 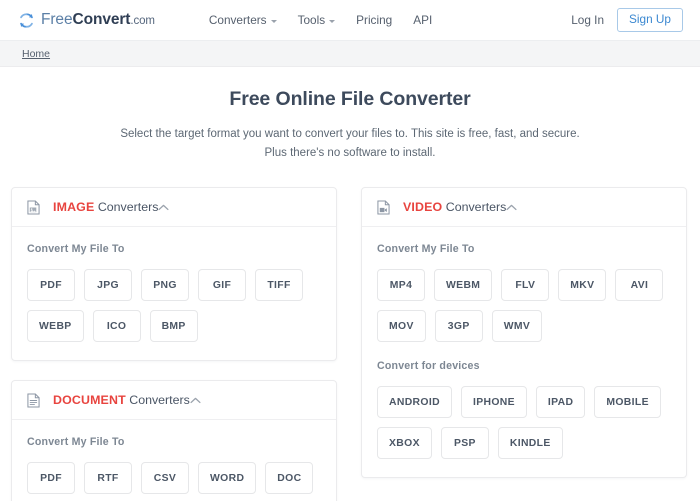 I want to click on format-button-png: PNG, so click(x=165, y=285).